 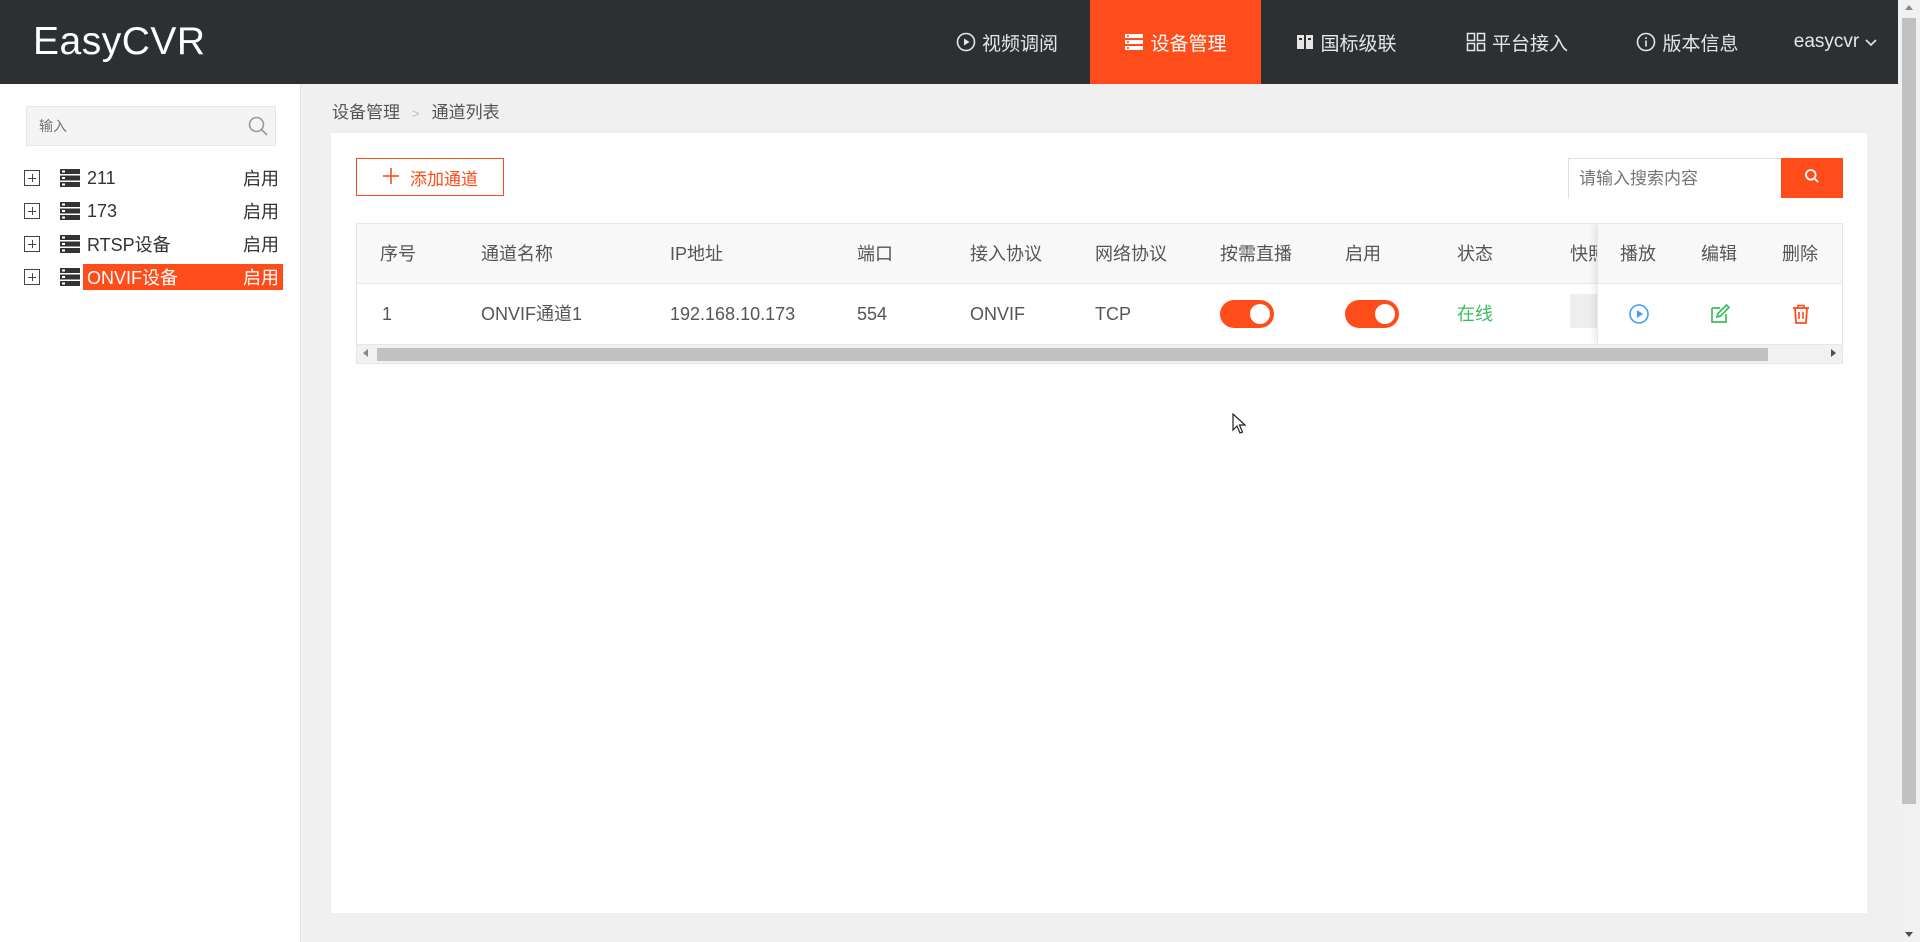 I want to click on enabled-toggle, so click(x=1372, y=314).